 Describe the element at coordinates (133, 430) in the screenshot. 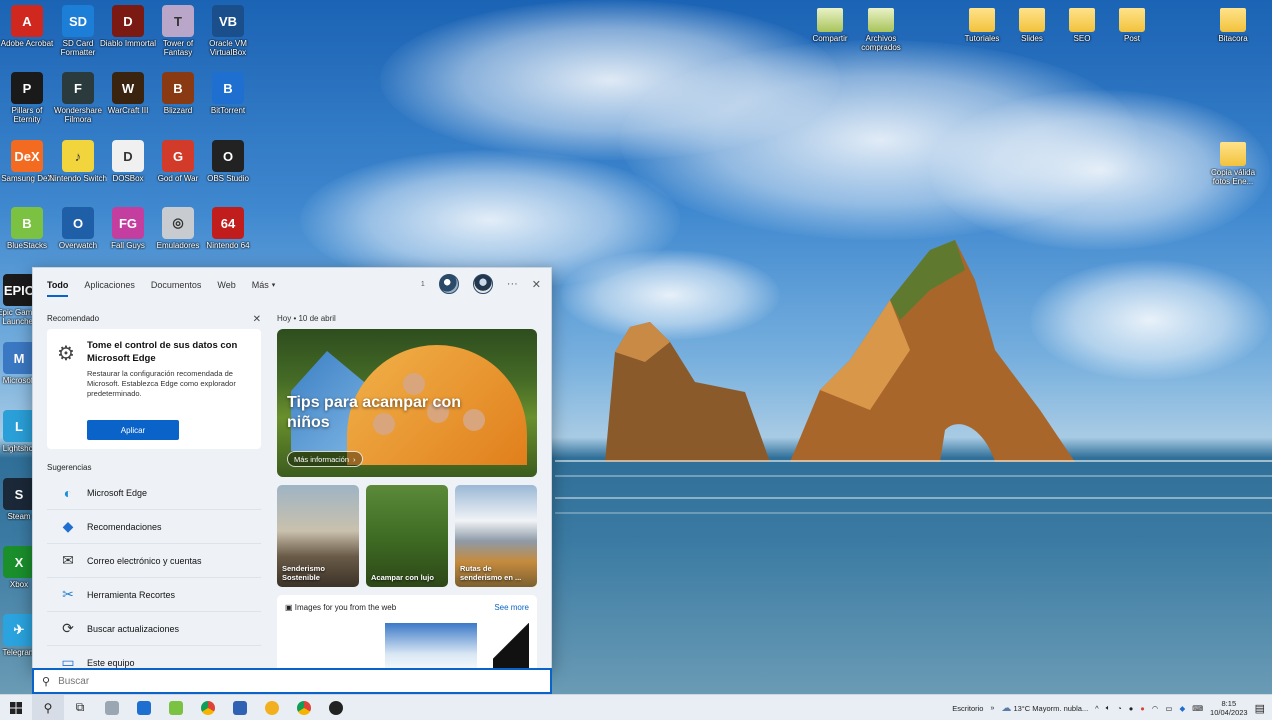

I see `apply-button: Aplicar` at that location.